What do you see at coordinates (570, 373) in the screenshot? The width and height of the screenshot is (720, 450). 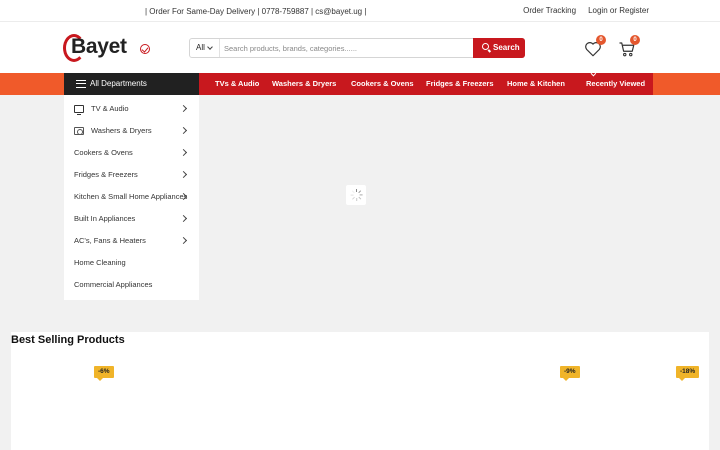 I see `discount-badge: -9%` at bounding box center [570, 373].